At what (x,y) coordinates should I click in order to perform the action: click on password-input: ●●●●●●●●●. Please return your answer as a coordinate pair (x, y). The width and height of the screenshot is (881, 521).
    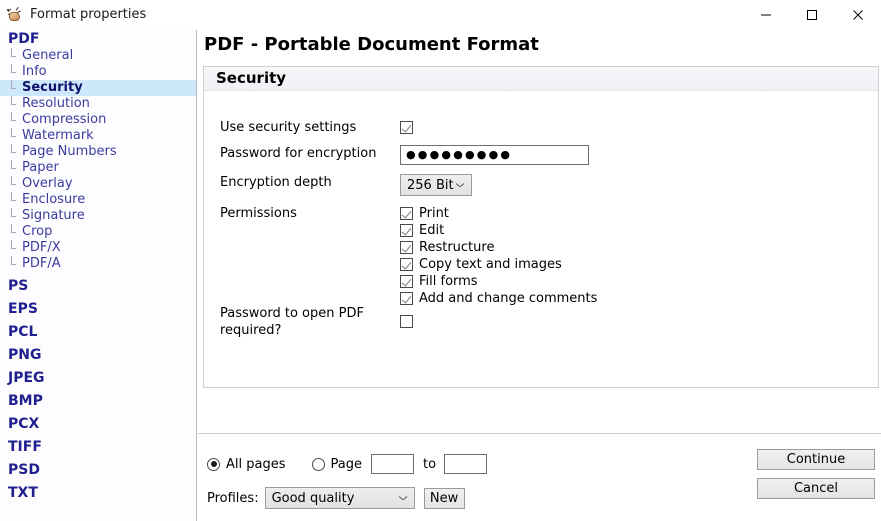
    Looking at the image, I should click on (494, 155).